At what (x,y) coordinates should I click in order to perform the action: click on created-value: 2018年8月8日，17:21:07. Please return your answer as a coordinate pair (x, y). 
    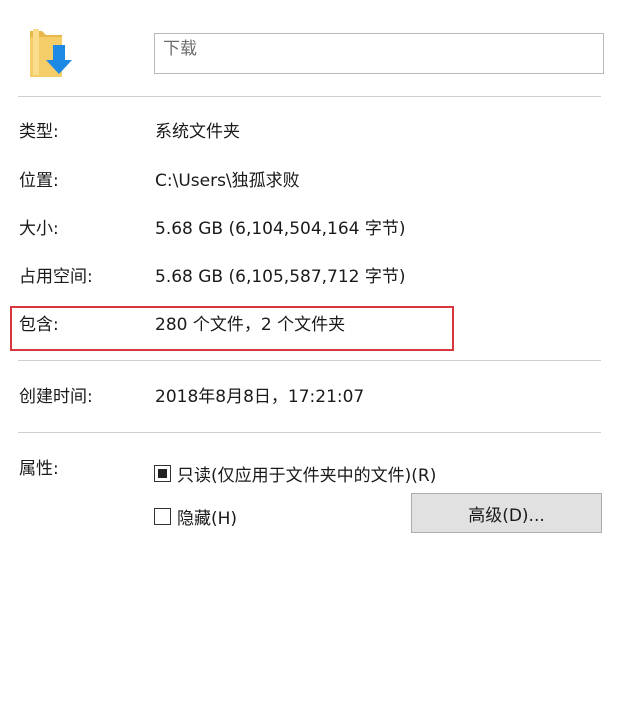
    Looking at the image, I should click on (260, 397).